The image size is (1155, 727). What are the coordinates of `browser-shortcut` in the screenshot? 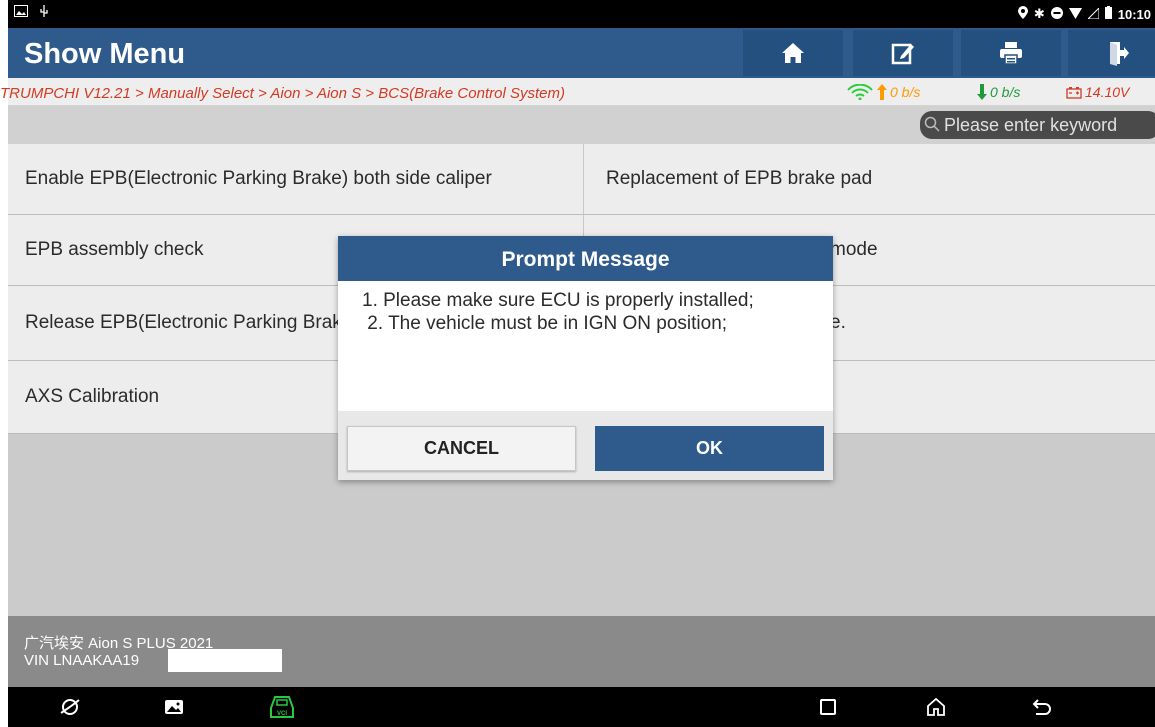 It's located at (70, 707).